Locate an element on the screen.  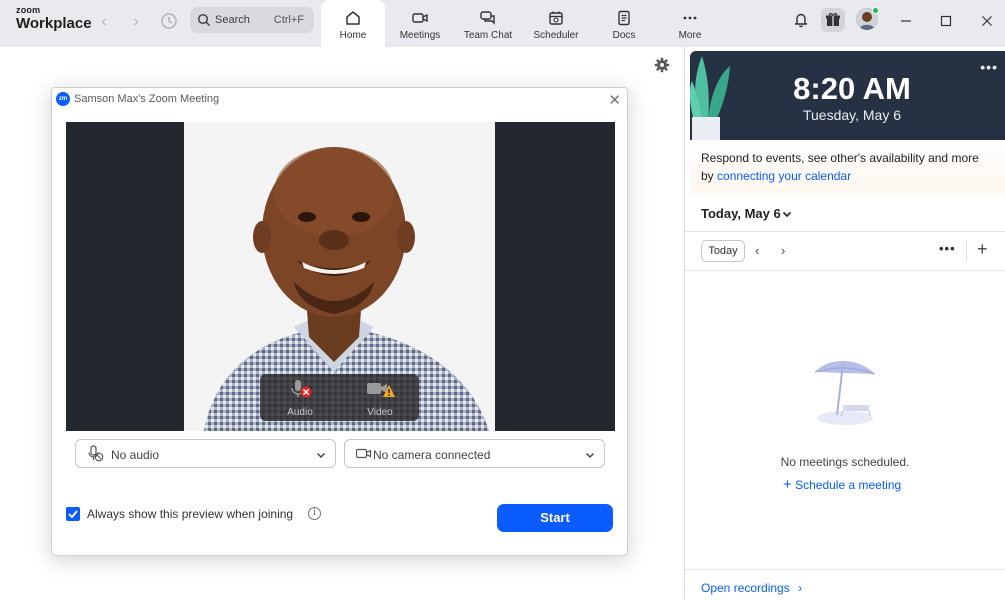
video-camera-icon is located at coordinates (420, 20).